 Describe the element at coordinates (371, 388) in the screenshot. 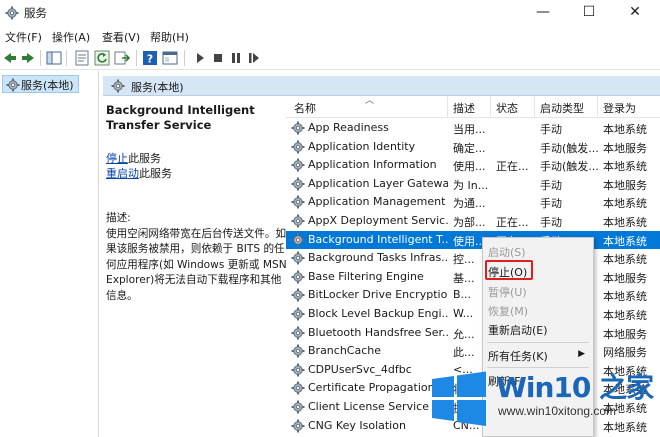

I see `cell-name: Certificate Propagation` at that location.